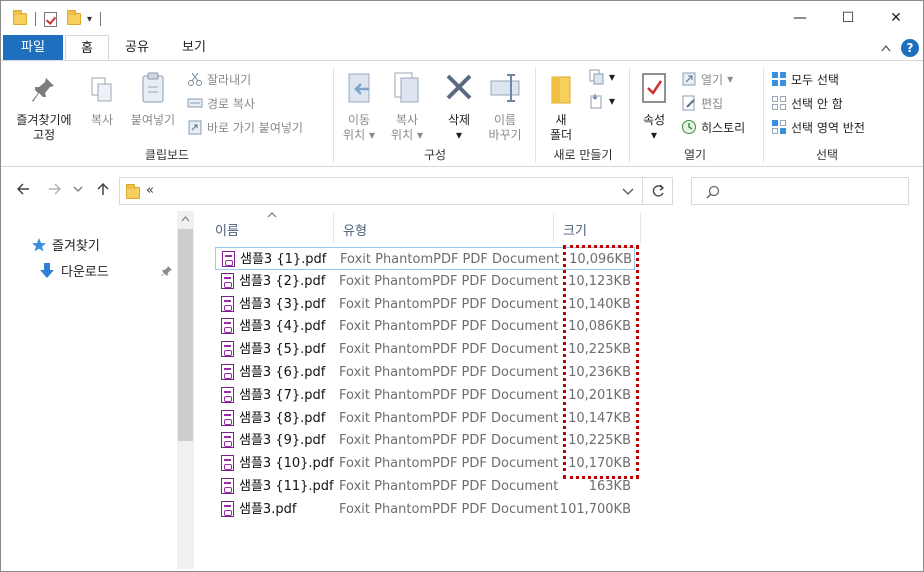  I want to click on copy-to-button: 복사 위치 ▾, so click(407, 107).